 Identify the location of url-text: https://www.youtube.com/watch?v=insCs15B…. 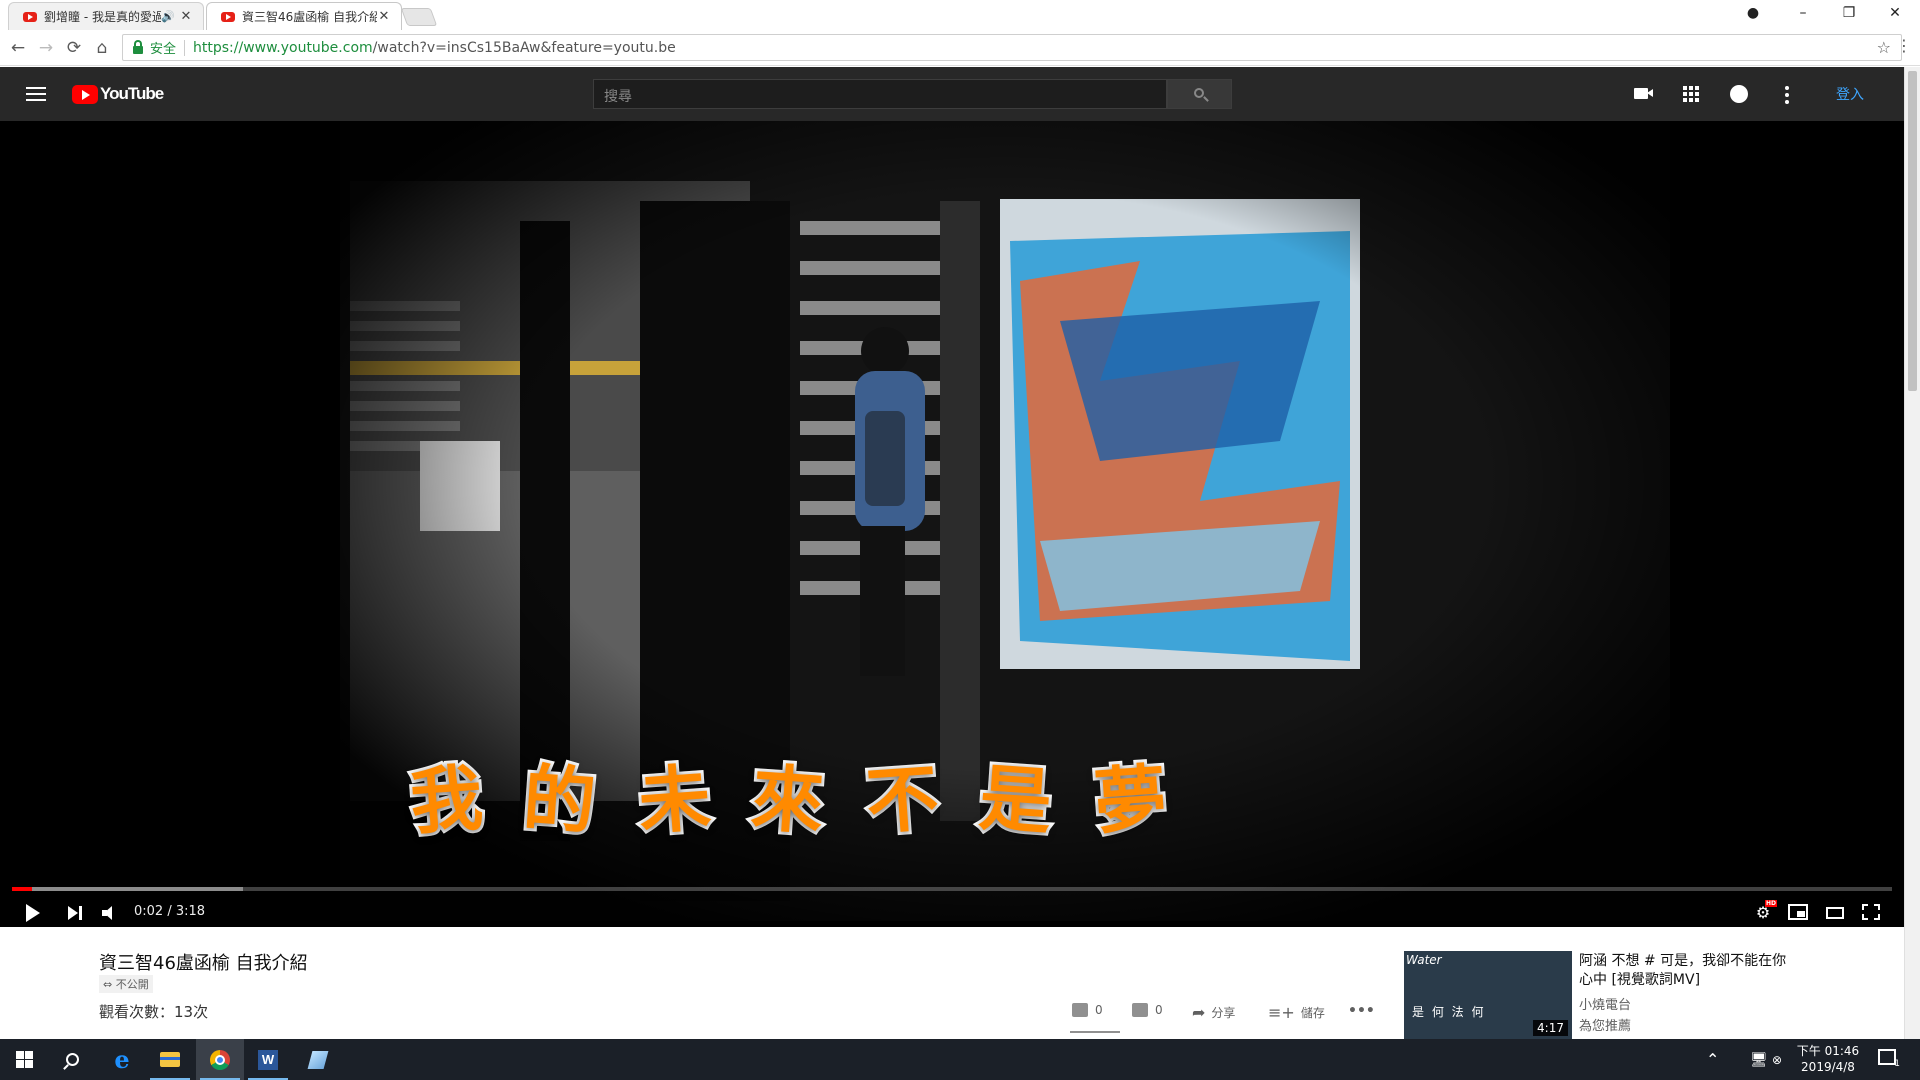
(434, 47).